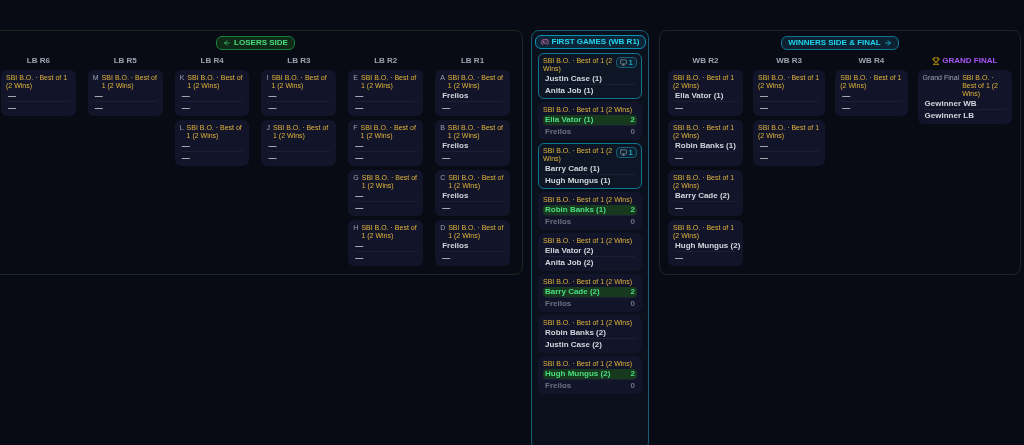  Describe the element at coordinates (970, 61) in the screenshot. I see `round-label: GRAND FINAL` at that location.